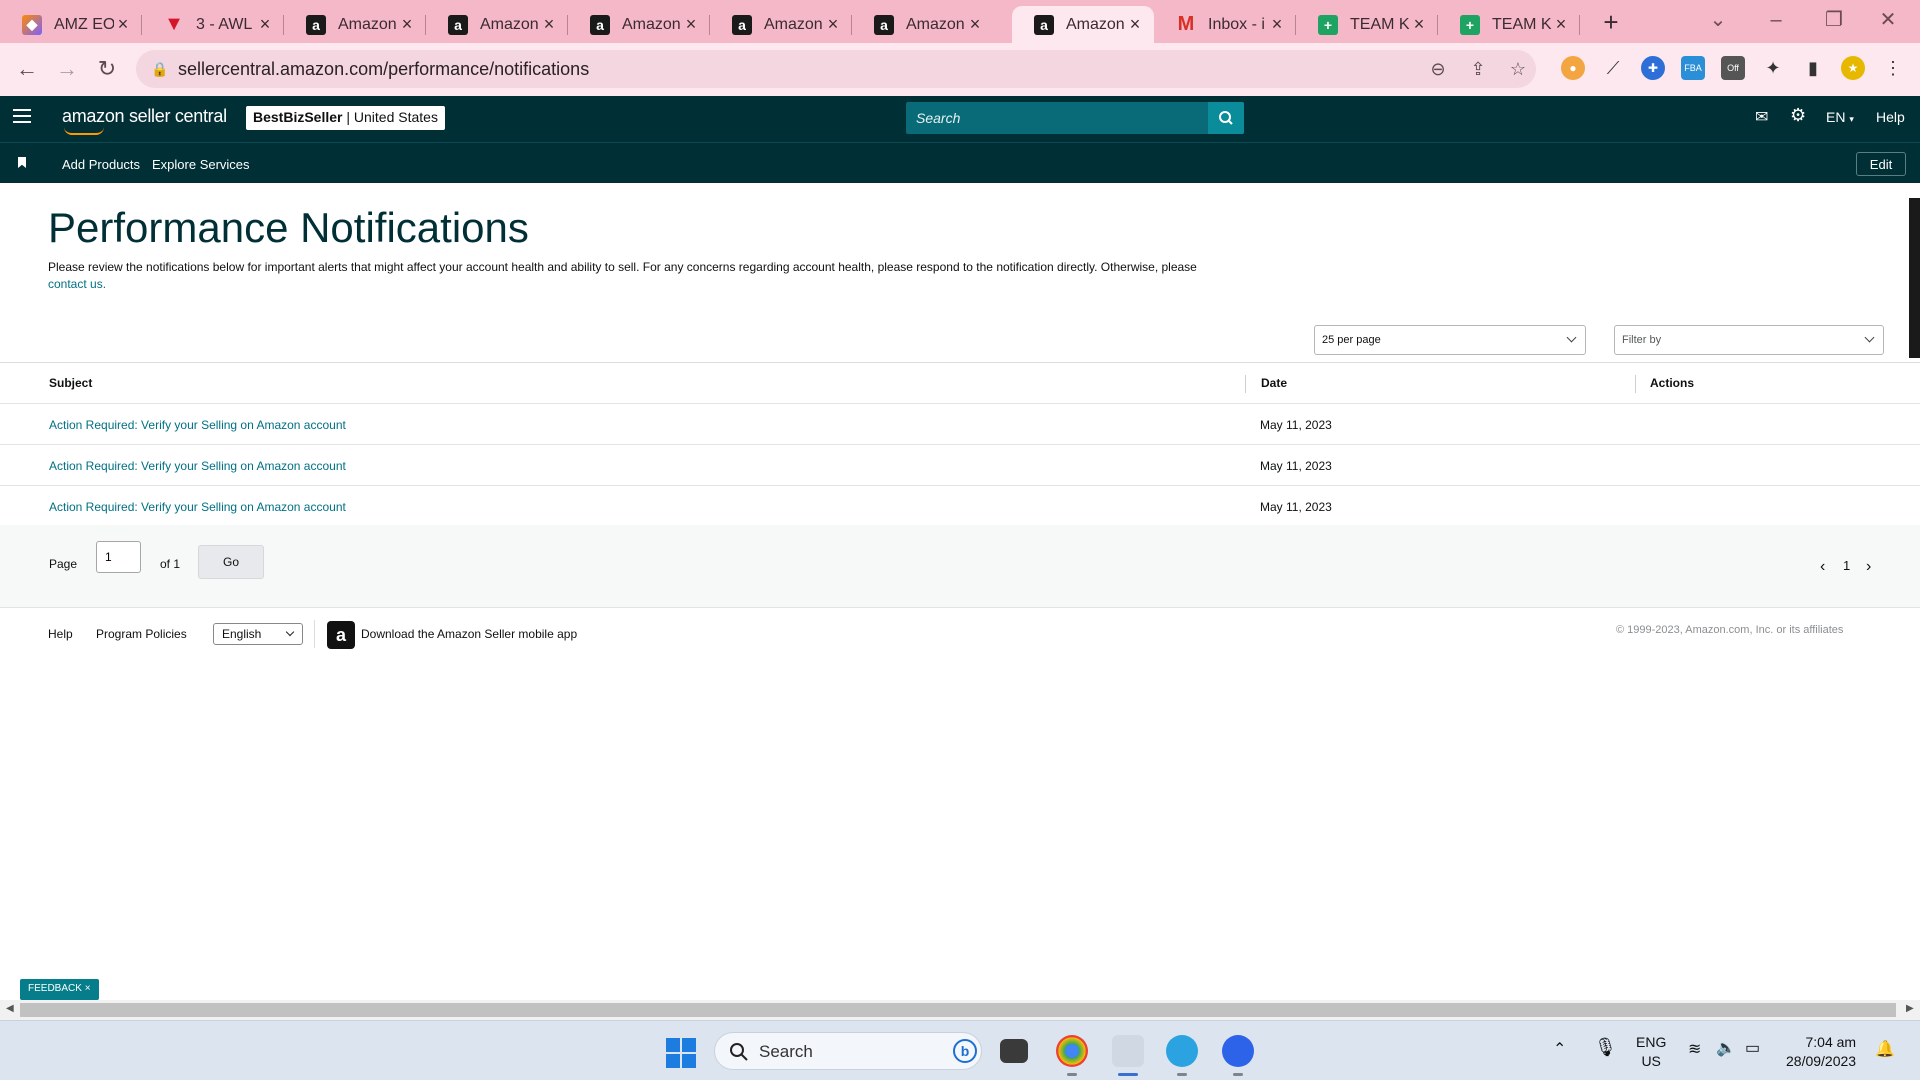 This screenshot has height=1080, width=1920. What do you see at coordinates (1914, 278) in the screenshot?
I see `vertical-scrollbar-thumb` at bounding box center [1914, 278].